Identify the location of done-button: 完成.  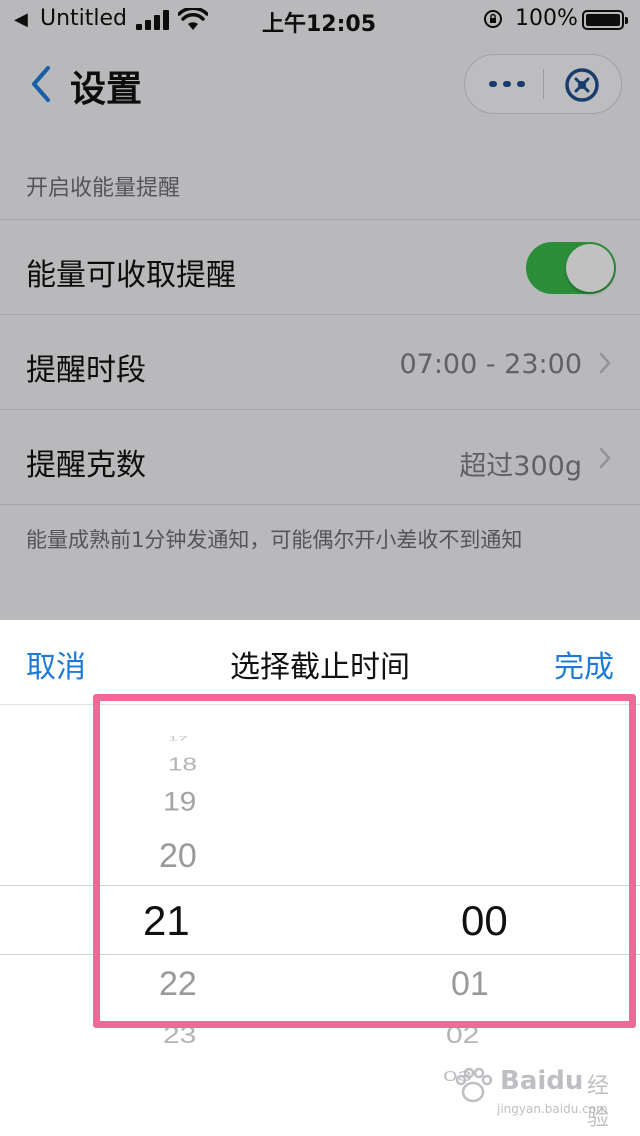
(584, 664).